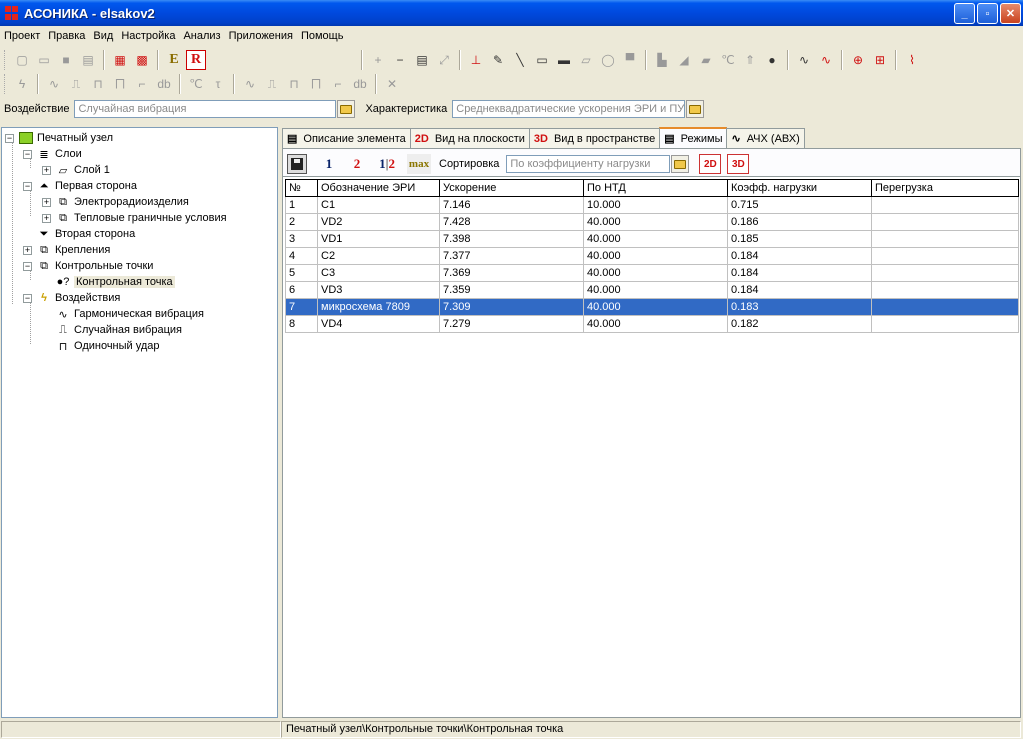 This screenshot has width=1023, height=739. Describe the element at coordinates (588, 164) in the screenshot. I see `sort-combo: По коэффициенту нагрузки` at that location.